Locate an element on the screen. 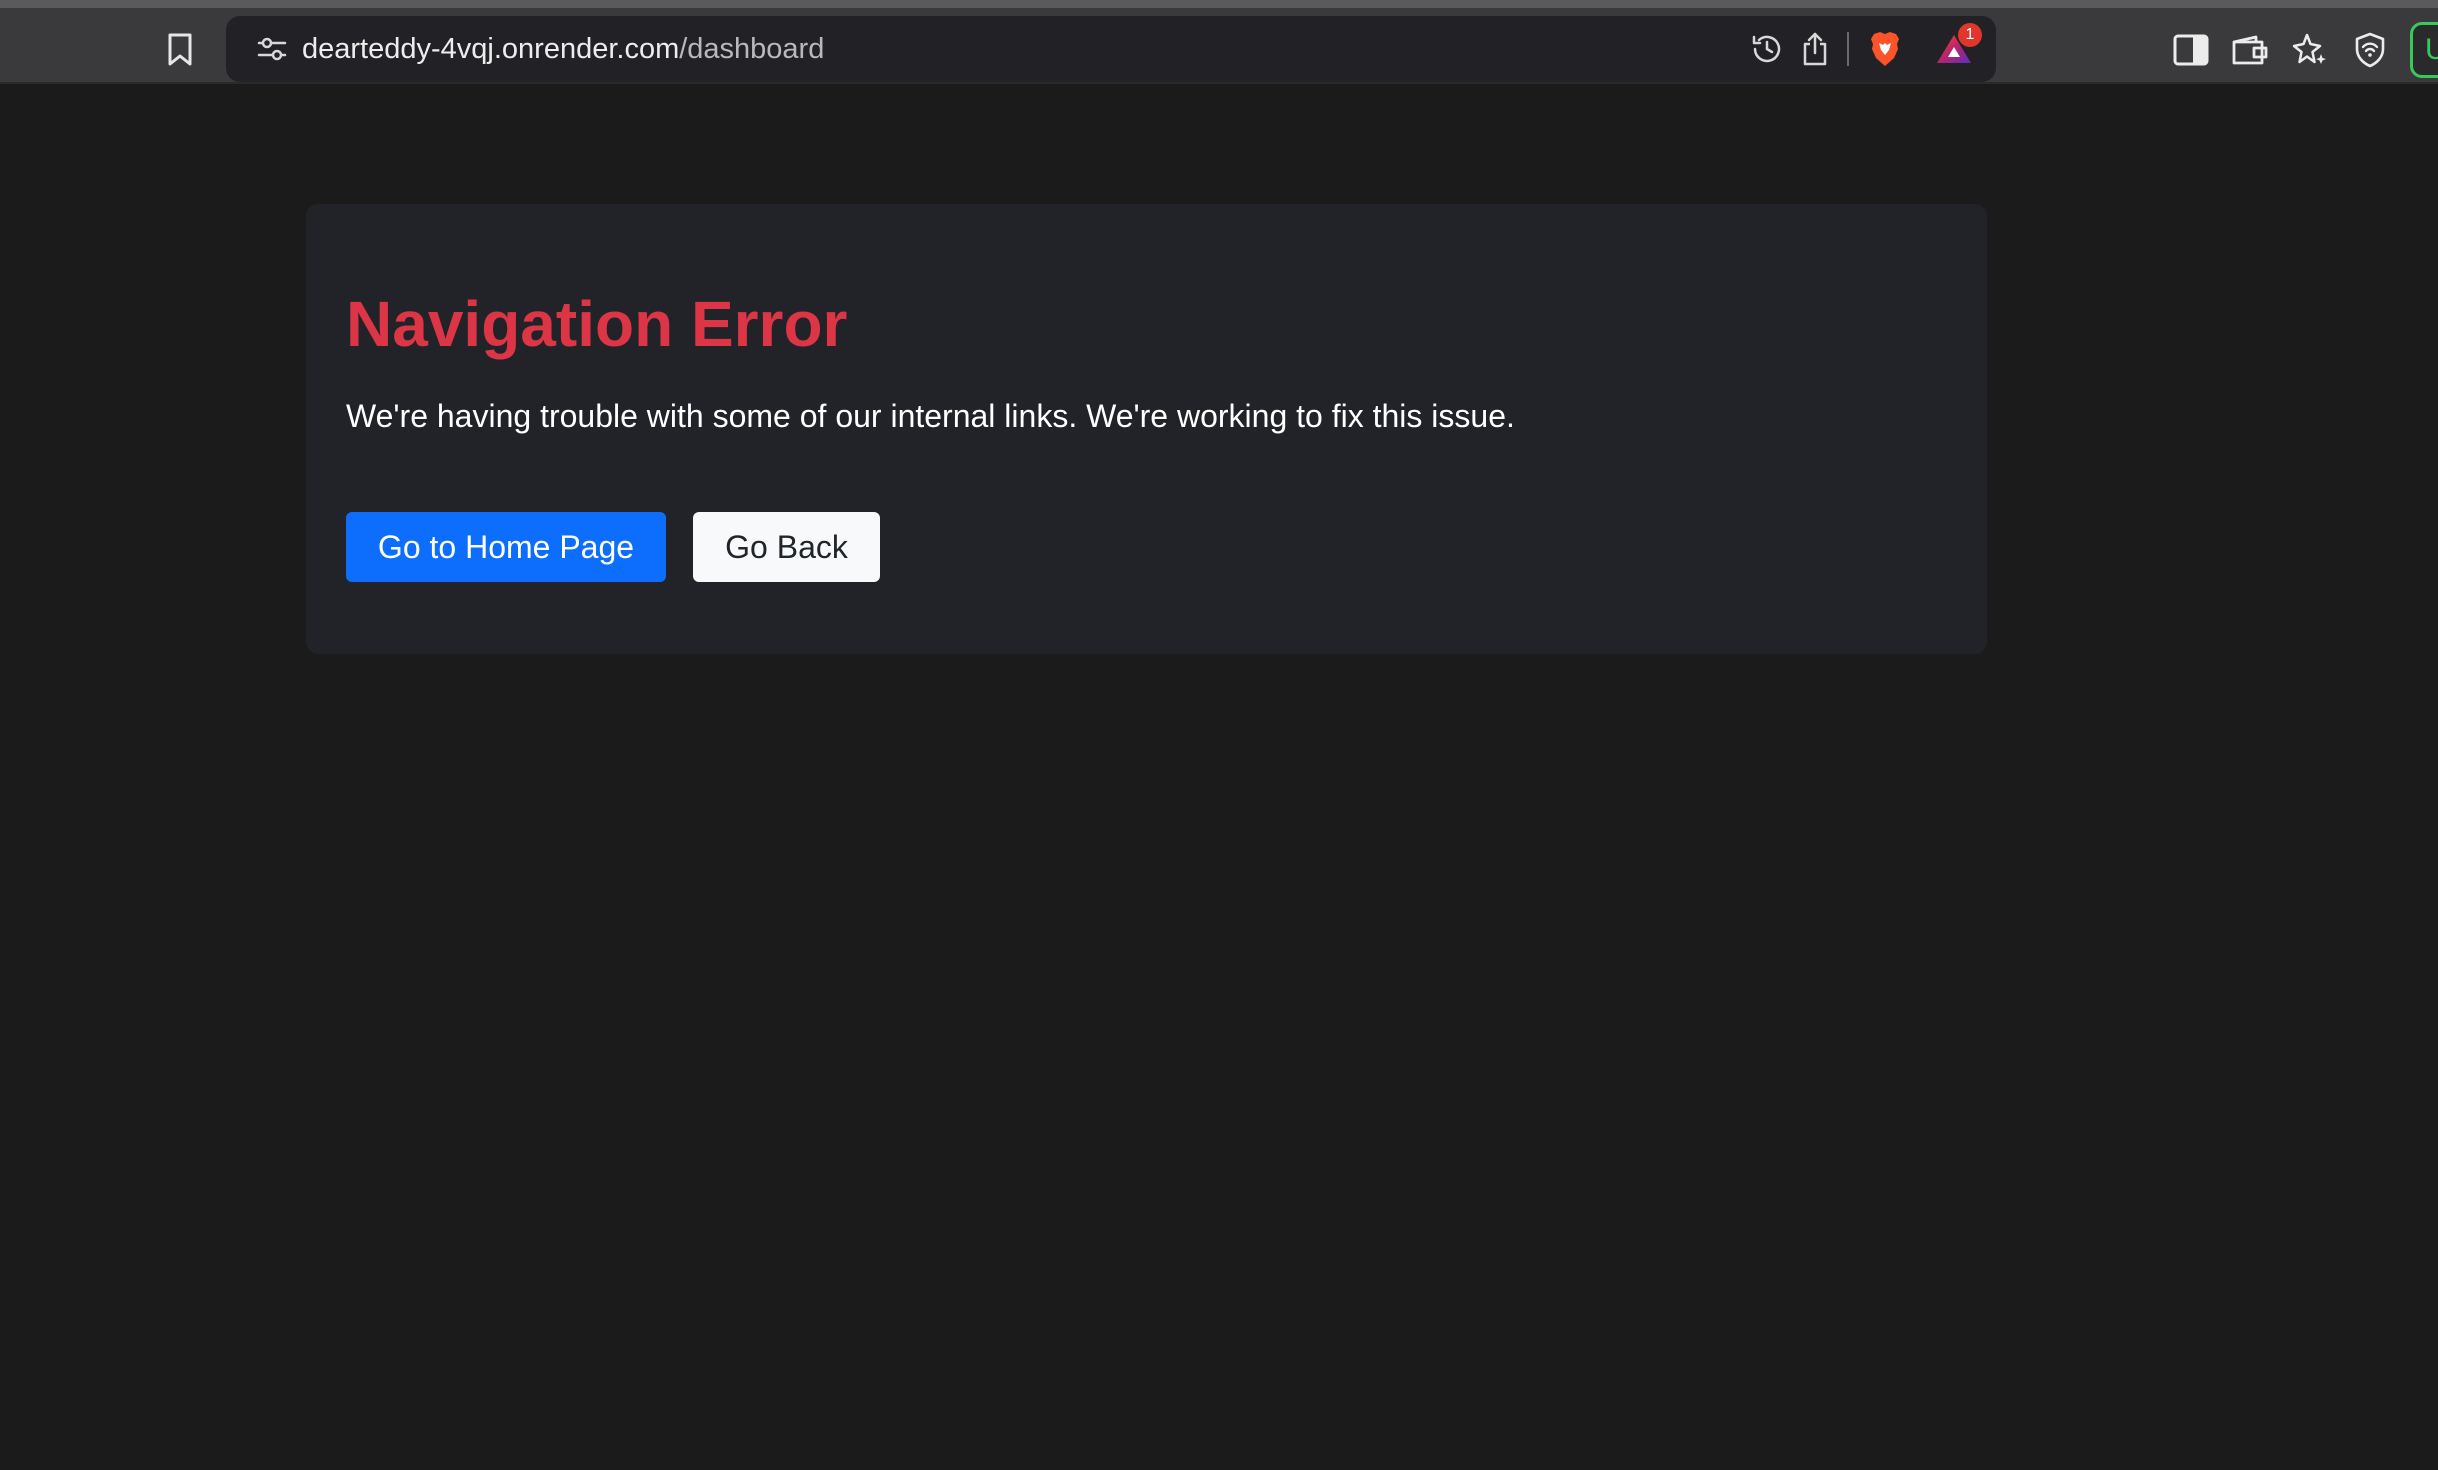 The height and width of the screenshot is (1470, 2438). profile-button: U is located at coordinates (2424, 50).